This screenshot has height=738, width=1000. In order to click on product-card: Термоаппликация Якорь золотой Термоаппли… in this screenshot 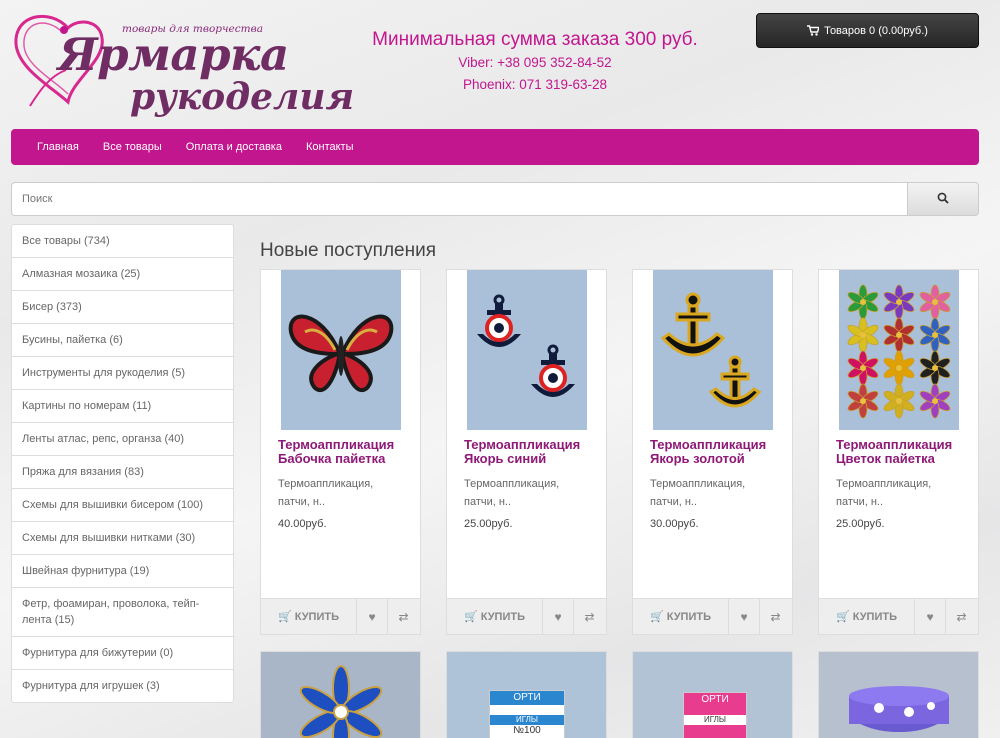, I will do `click(712, 452)`.